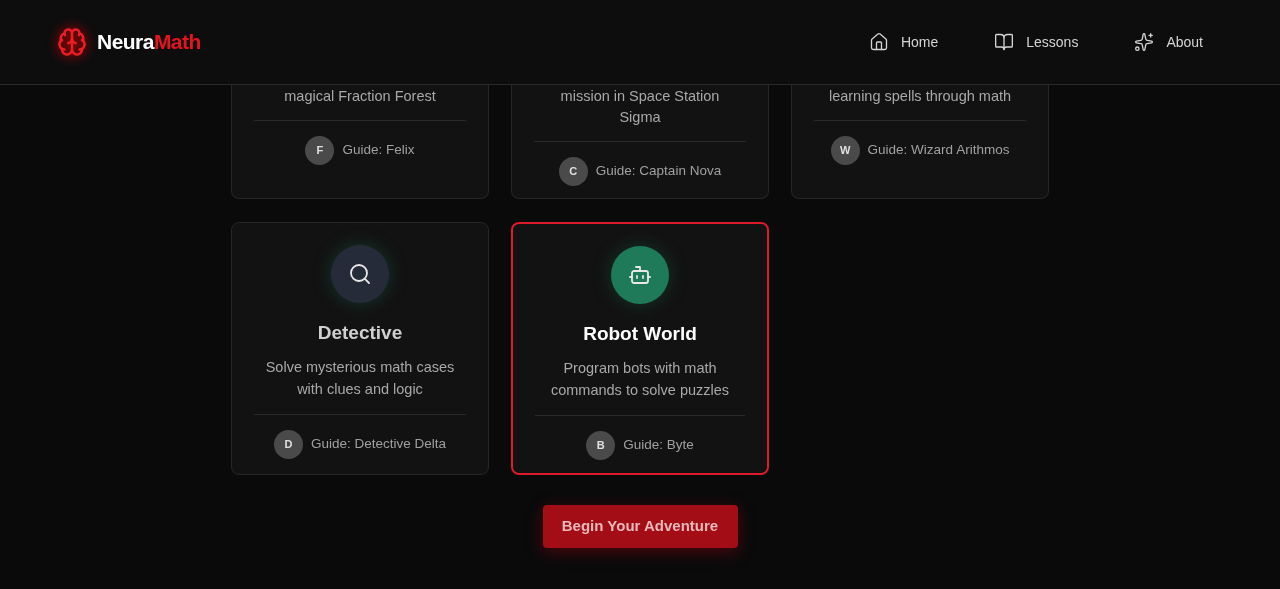  I want to click on begin-adventure-button: Begin Your Adventure, so click(640, 526).